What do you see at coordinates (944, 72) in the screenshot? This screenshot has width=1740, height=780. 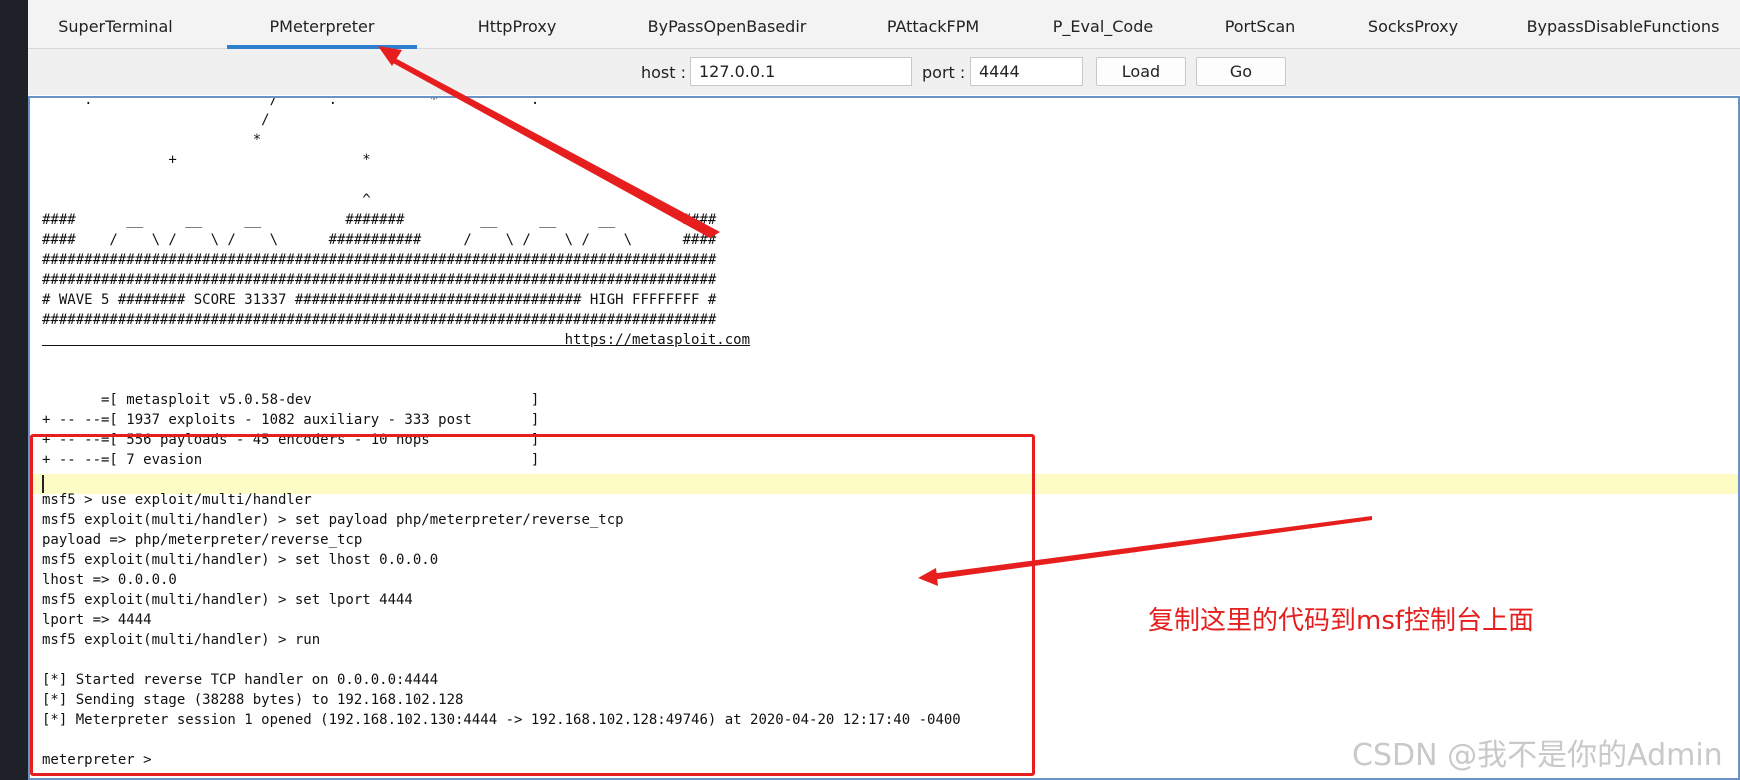 I see `port-label: port :` at bounding box center [944, 72].